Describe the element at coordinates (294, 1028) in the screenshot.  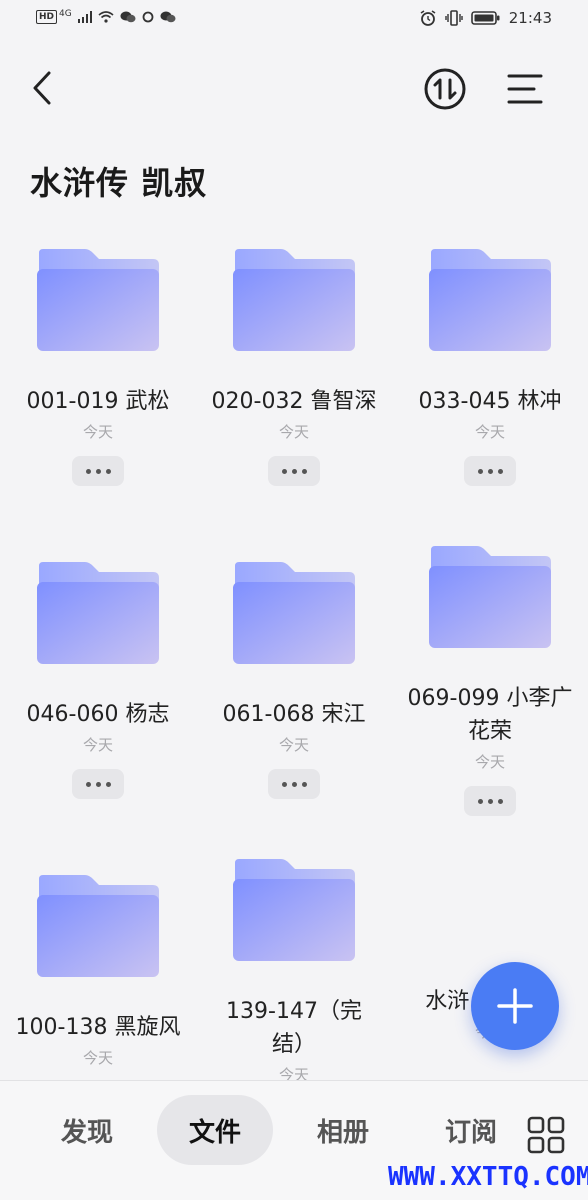
I see `item-name: 139-147（完结）` at that location.